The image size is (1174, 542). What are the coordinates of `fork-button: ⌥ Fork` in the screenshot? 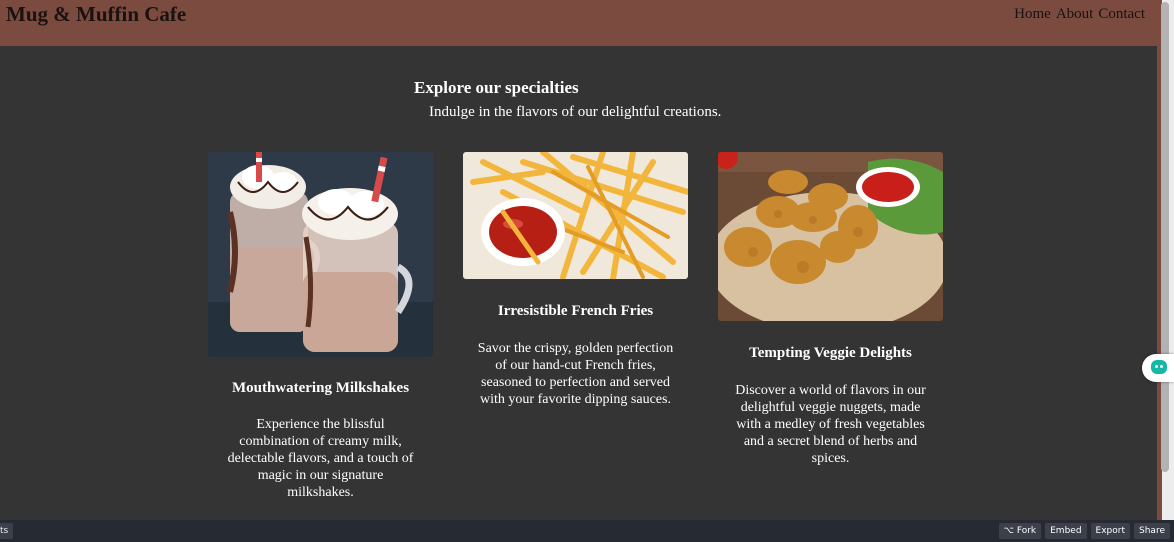 It's located at (1020, 531).